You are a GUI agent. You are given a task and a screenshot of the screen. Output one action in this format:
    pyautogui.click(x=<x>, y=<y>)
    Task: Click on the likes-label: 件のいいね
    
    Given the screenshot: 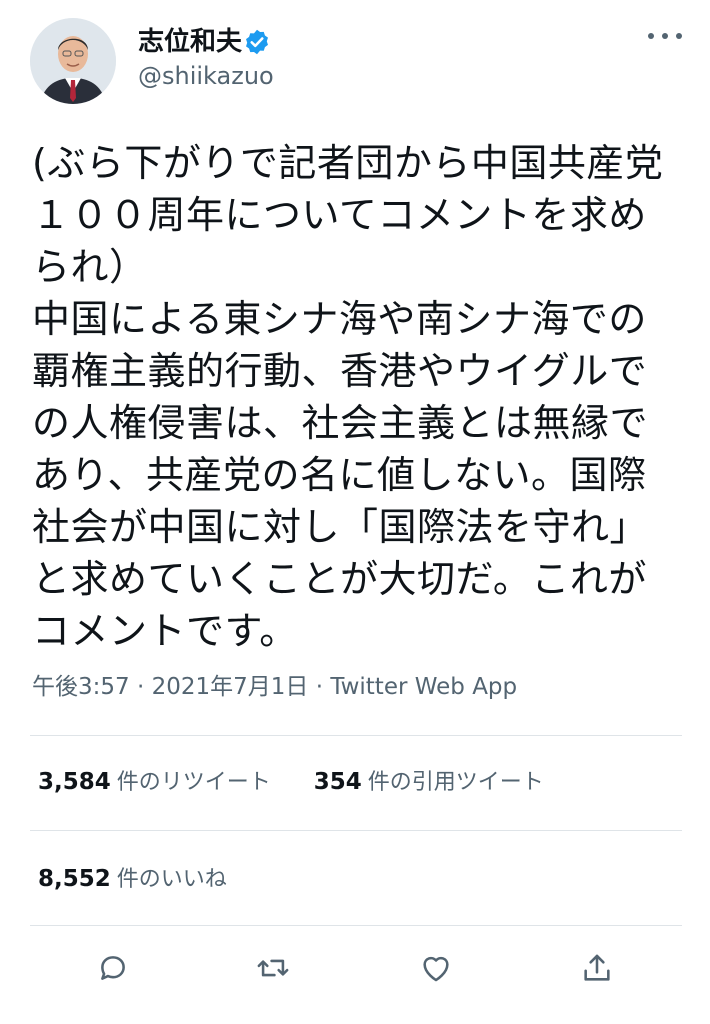 What is the action you would take?
    pyautogui.click(x=171, y=879)
    